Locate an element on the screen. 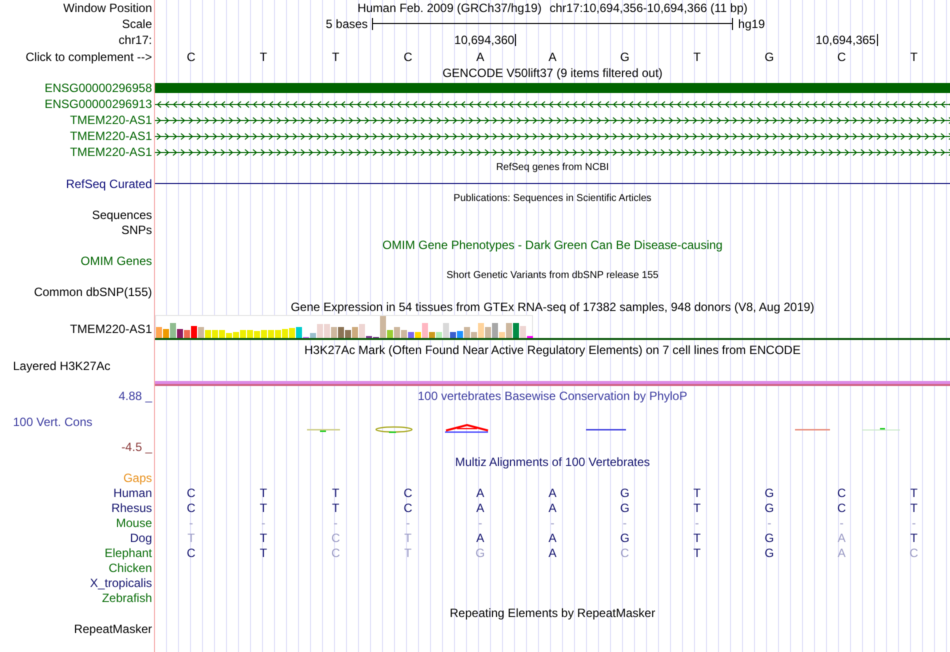 This screenshot has height=652, width=950. track-label: Layered H3K27Ac is located at coordinates (61, 366).